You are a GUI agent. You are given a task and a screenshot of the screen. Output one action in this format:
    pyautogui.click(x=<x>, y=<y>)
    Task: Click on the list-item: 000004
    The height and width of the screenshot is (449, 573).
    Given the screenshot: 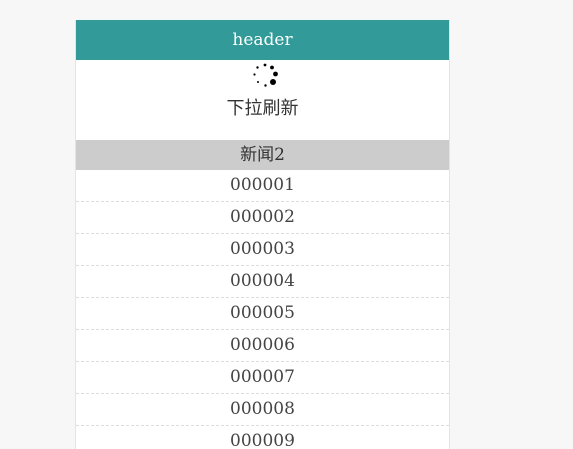 What is the action you would take?
    pyautogui.click(x=262, y=282)
    